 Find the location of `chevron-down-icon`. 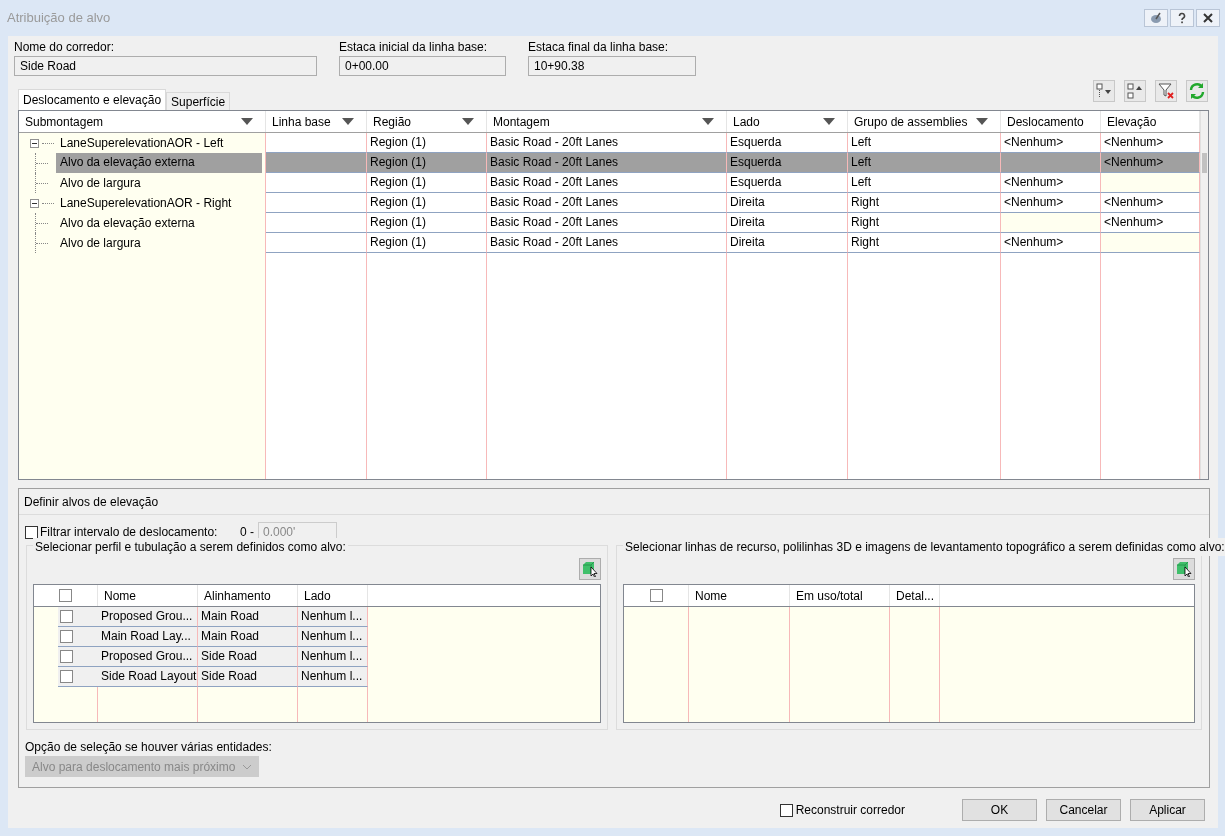

chevron-down-icon is located at coordinates (247, 766).